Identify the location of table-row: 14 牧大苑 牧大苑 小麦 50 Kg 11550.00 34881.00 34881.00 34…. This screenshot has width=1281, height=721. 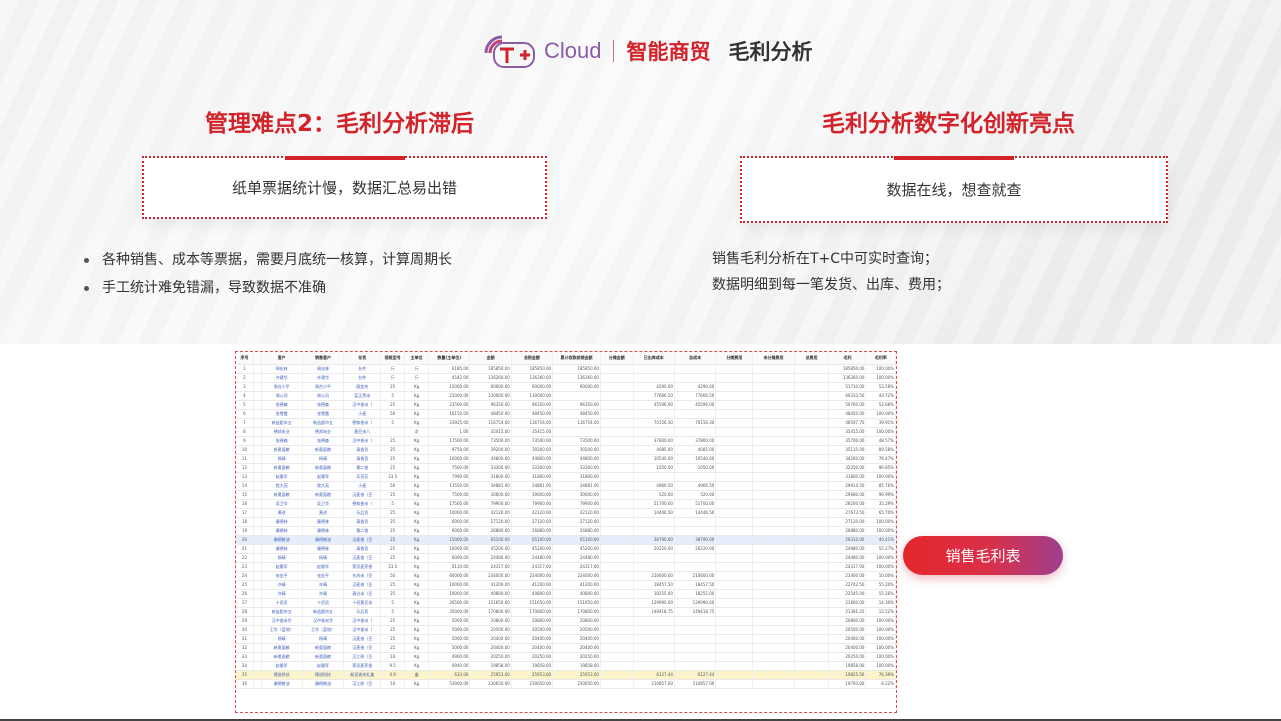
(566, 486).